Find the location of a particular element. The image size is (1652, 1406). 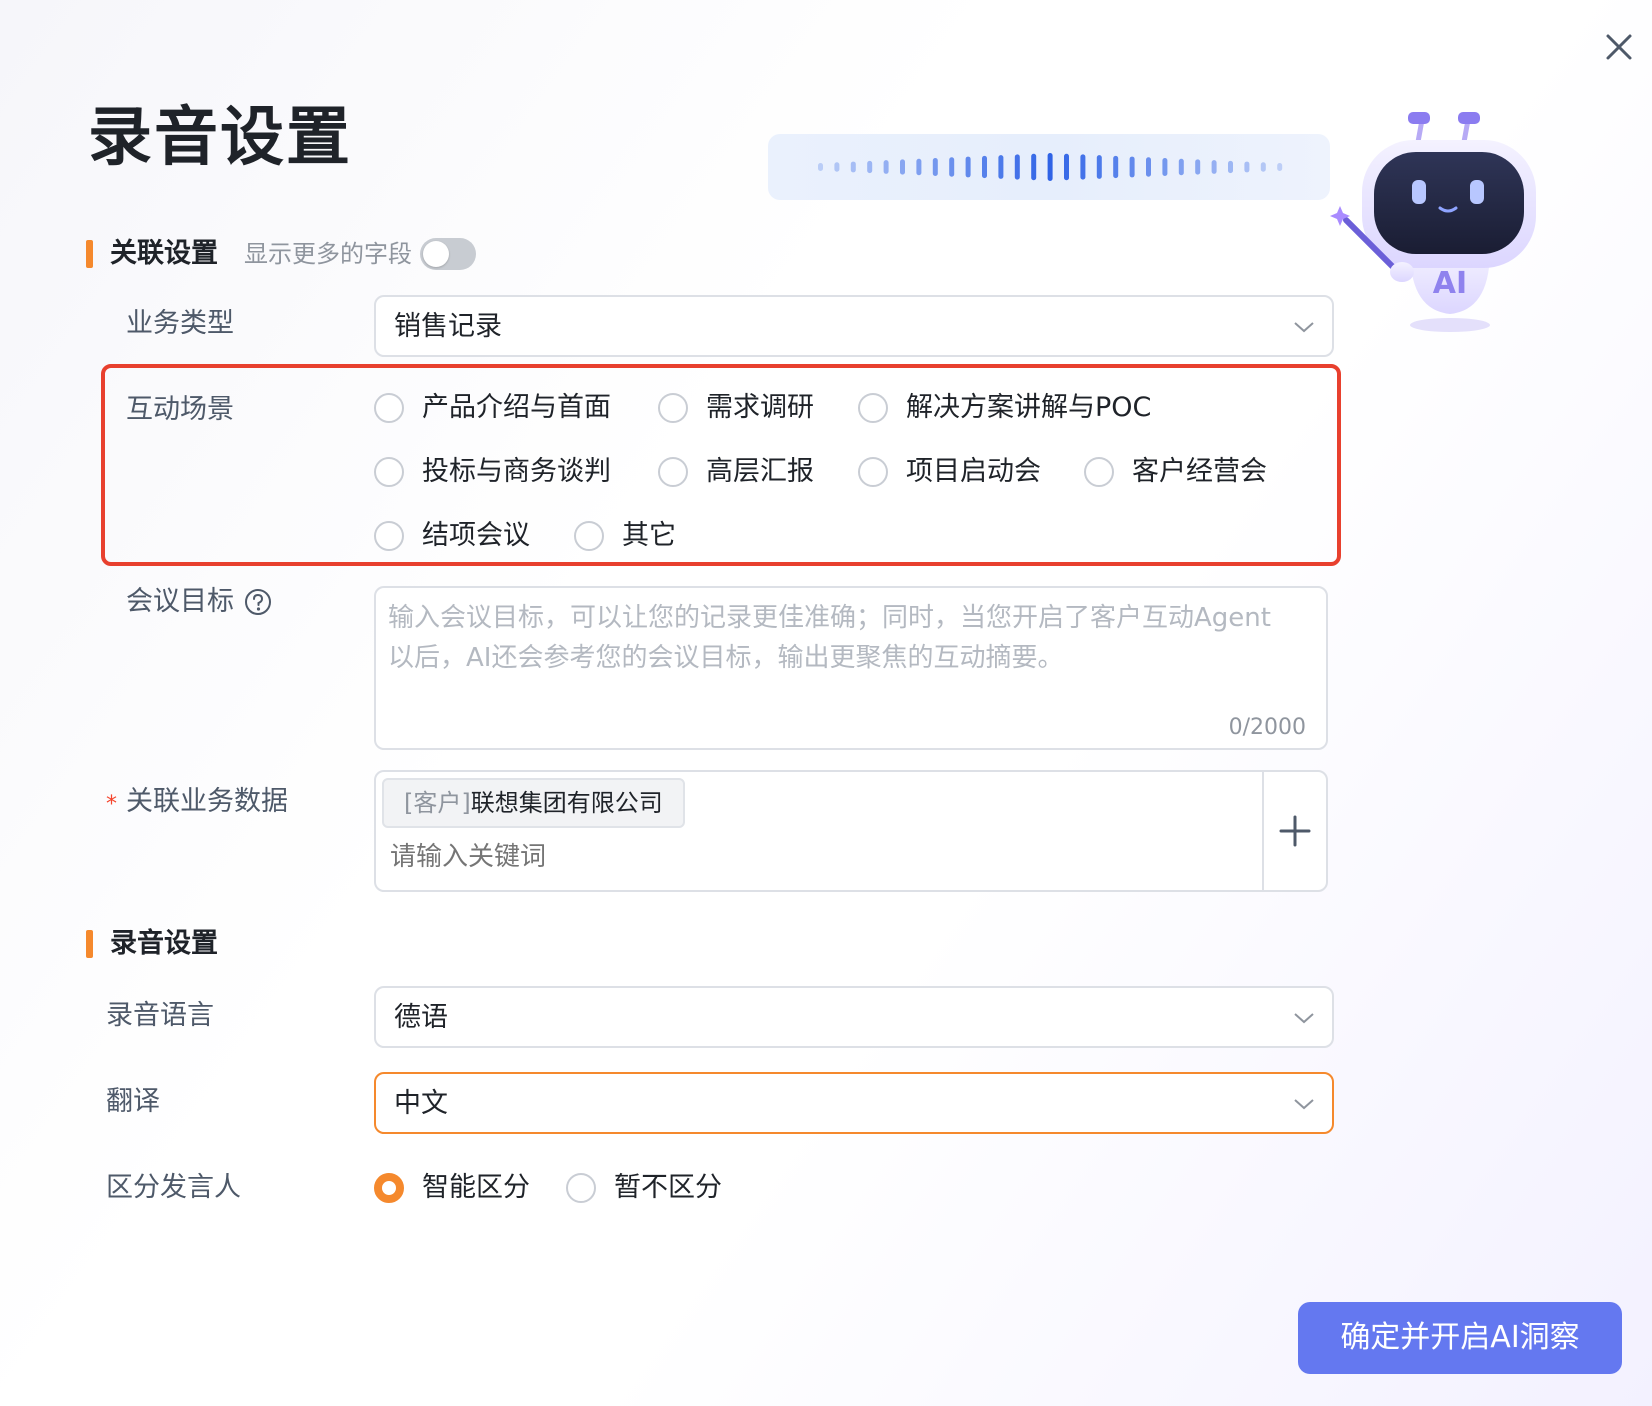

business-type-select: 销售记录 is located at coordinates (854, 326).